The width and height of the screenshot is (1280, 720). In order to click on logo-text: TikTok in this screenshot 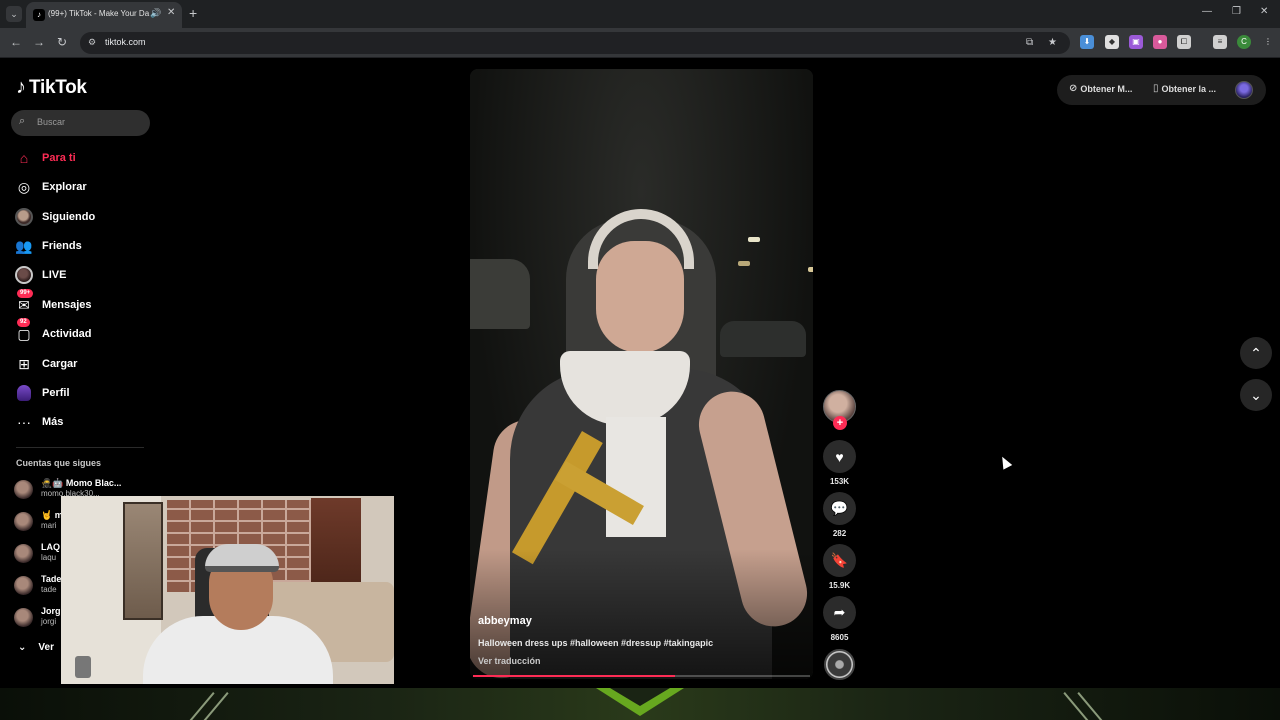, I will do `click(58, 87)`.